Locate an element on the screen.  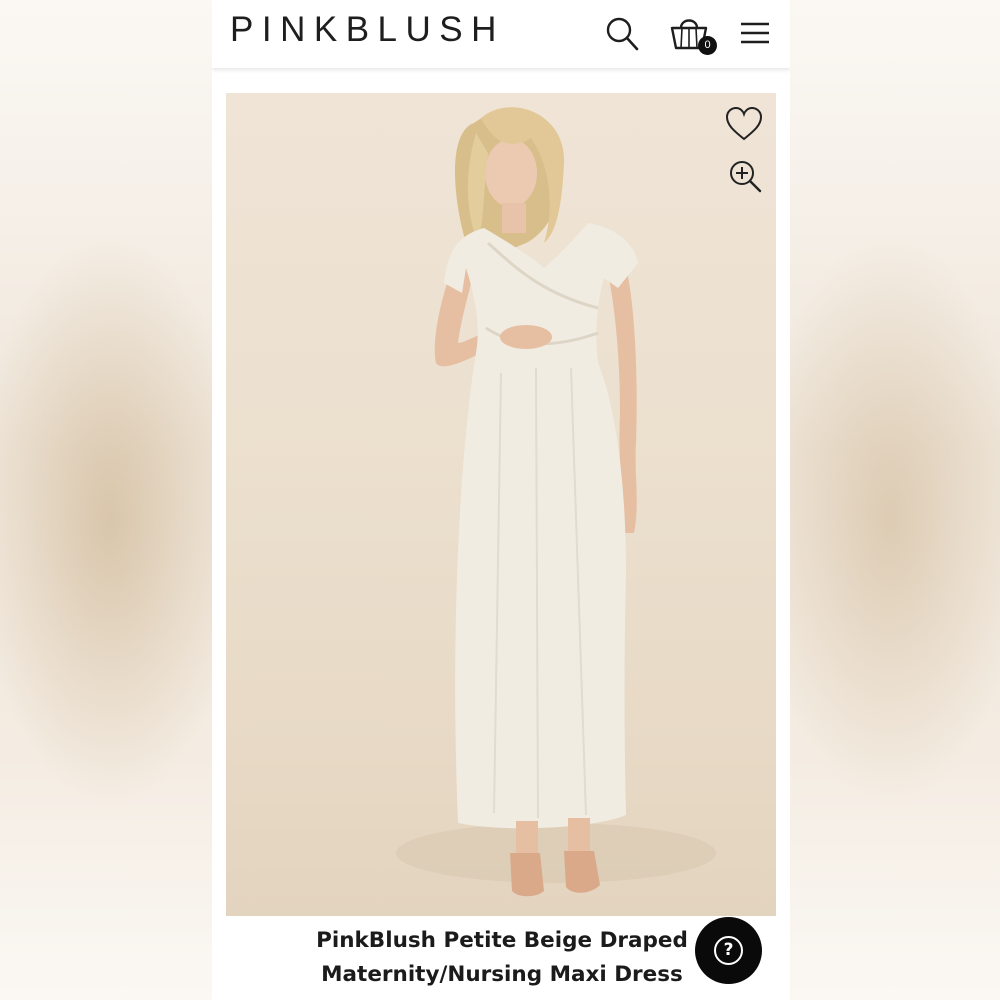
question-mark-icon: ? is located at coordinates (728, 950).